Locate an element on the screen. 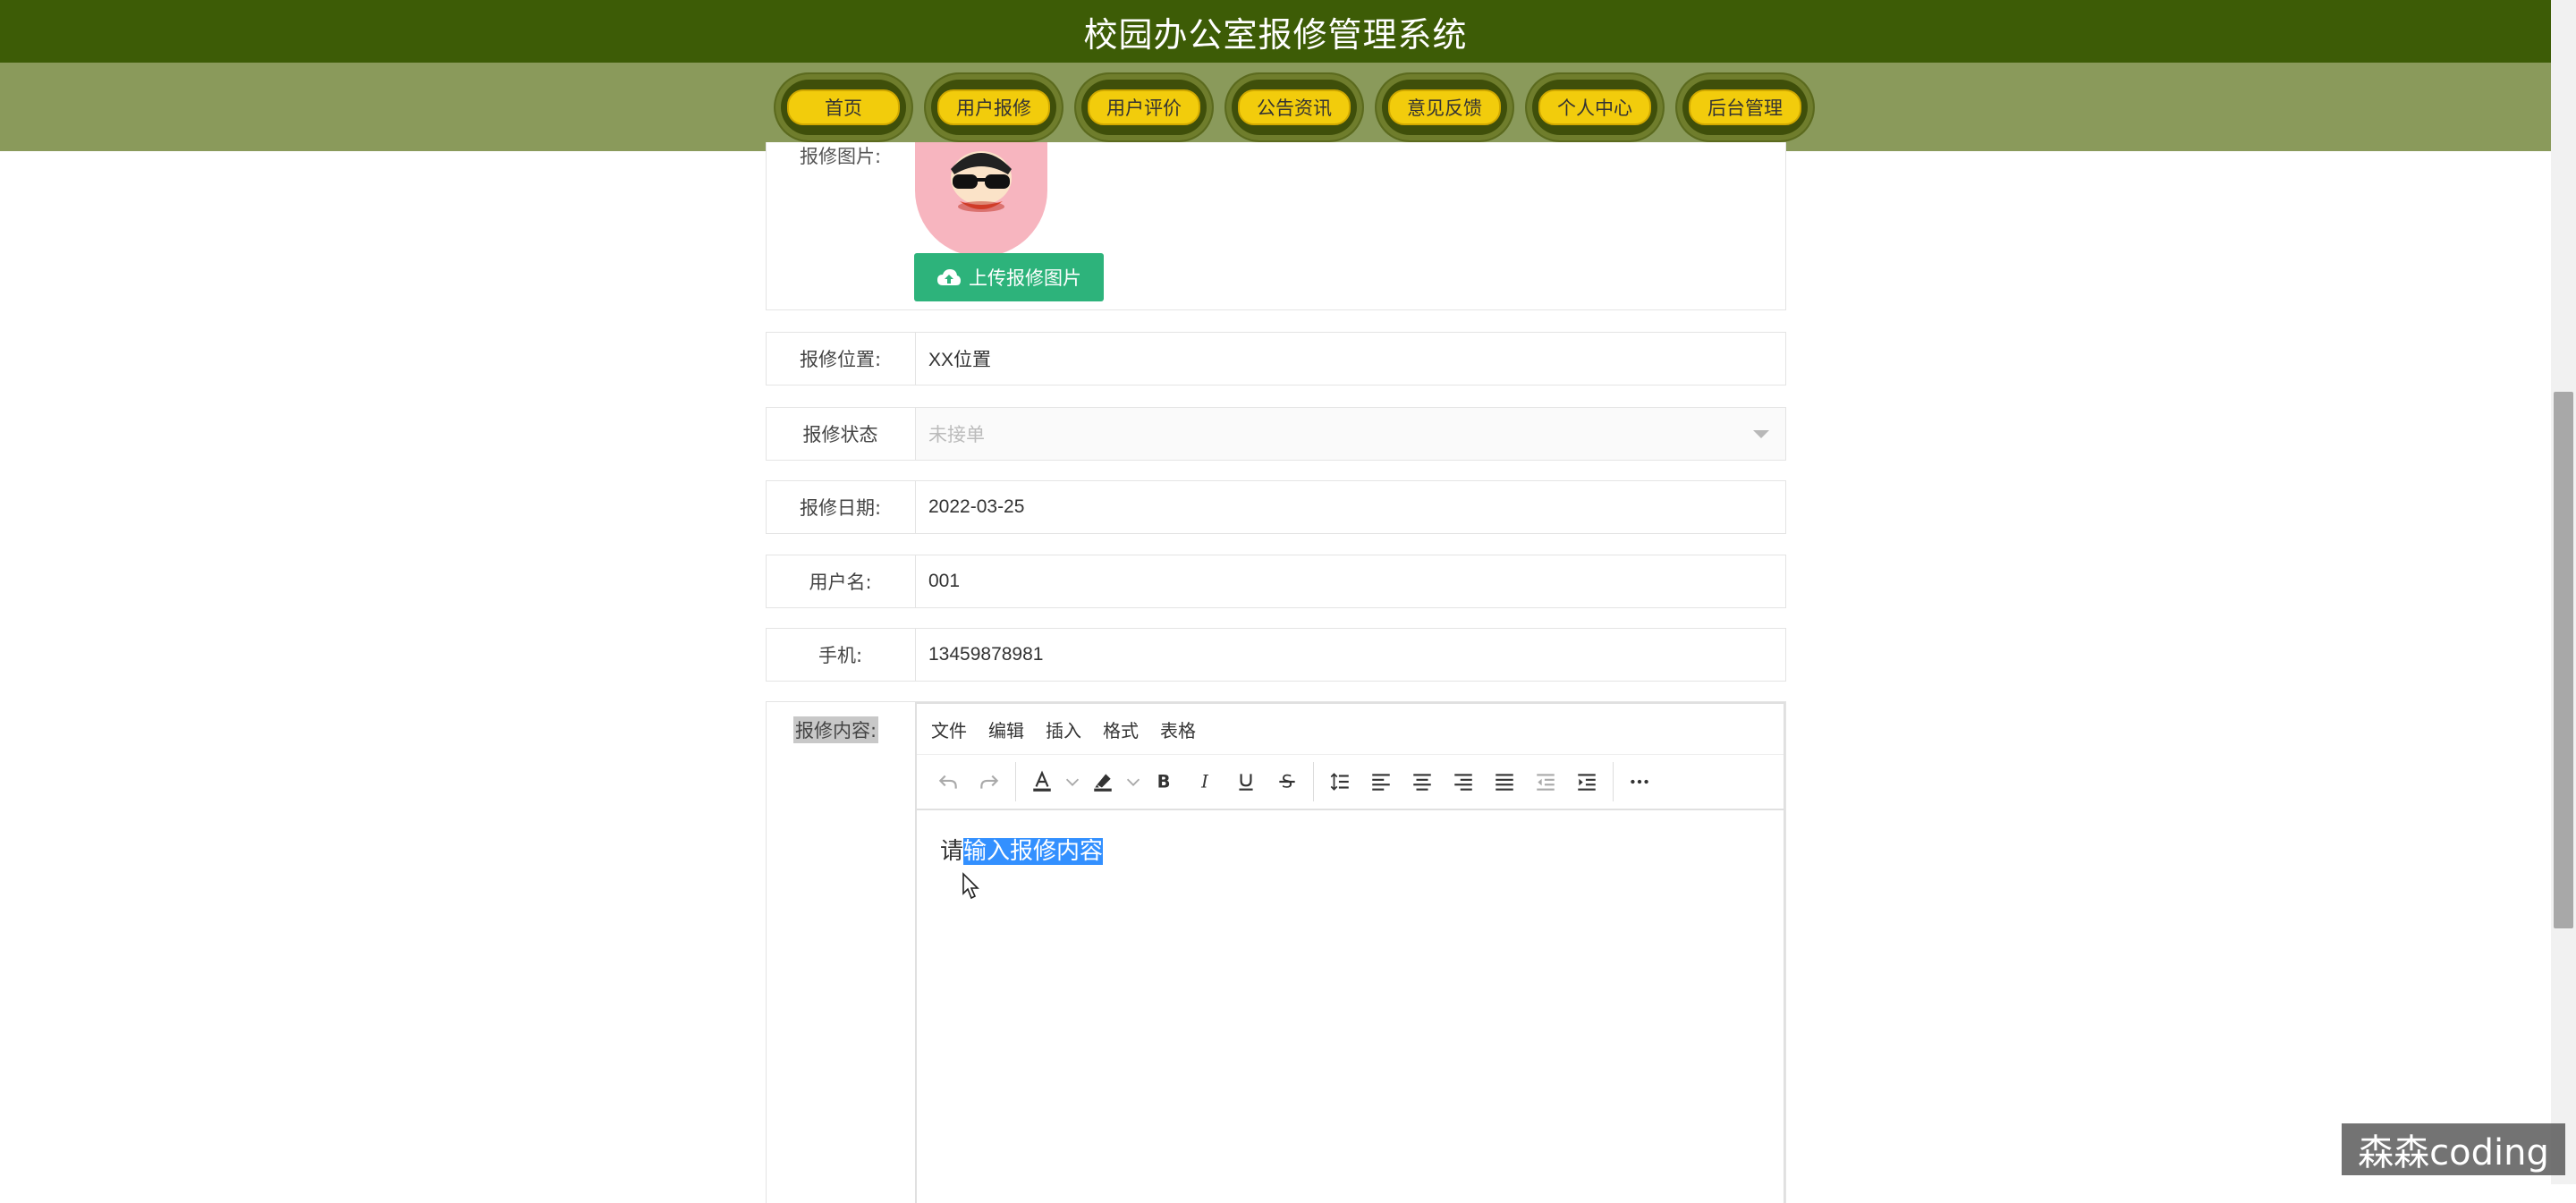 The image size is (2576, 1203). editor-toolbar: B I S is located at coordinates (1350, 782).